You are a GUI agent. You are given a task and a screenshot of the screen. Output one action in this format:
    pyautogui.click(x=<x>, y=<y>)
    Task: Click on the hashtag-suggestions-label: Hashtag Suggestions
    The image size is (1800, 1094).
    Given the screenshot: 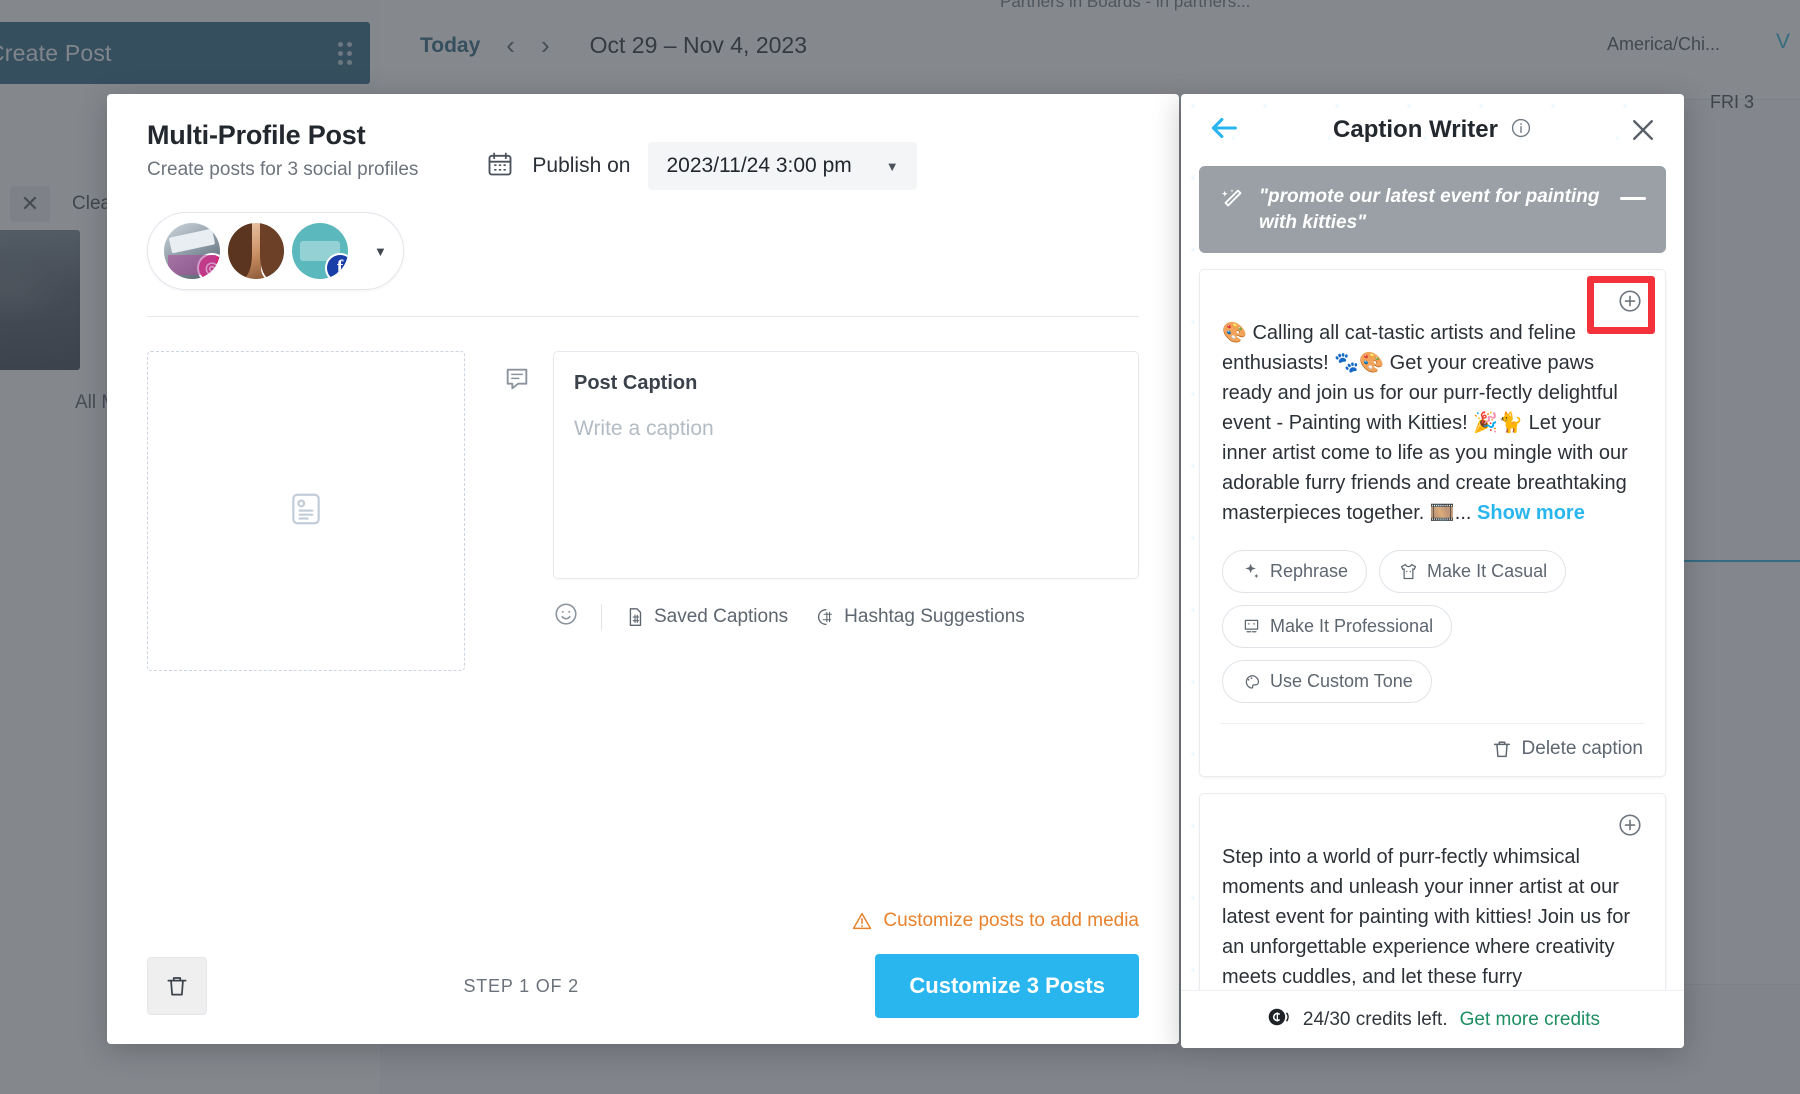 What is the action you would take?
    pyautogui.click(x=934, y=616)
    